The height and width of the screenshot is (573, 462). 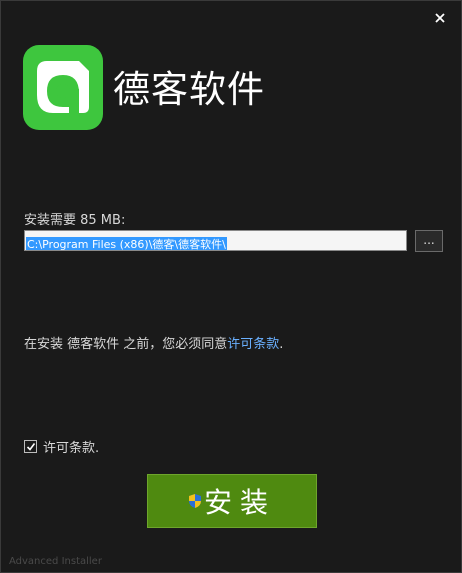 I want to click on close-icon, so click(x=440, y=18).